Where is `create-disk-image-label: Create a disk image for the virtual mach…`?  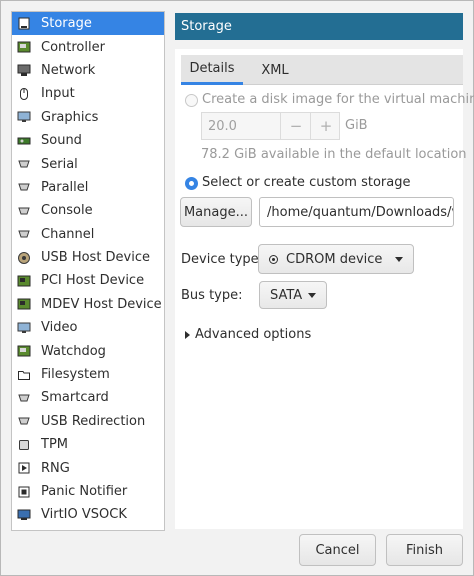
create-disk-image-label: Create a disk image for the virtual mach… is located at coordinates (338, 99).